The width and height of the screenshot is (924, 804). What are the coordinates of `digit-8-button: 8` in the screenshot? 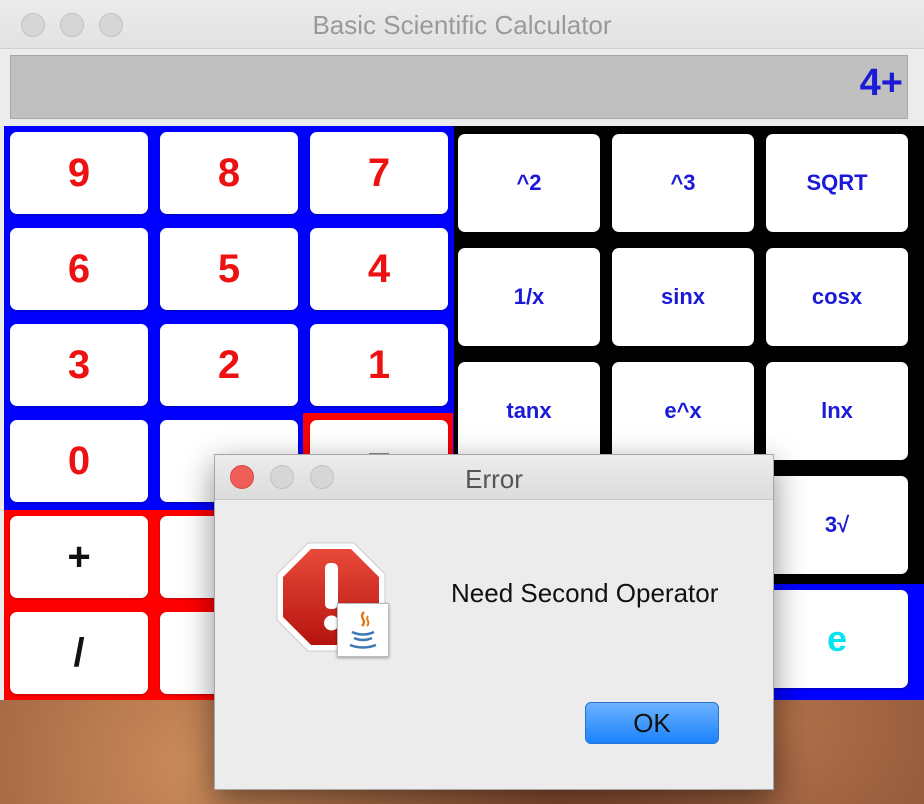 It's located at (229, 173).